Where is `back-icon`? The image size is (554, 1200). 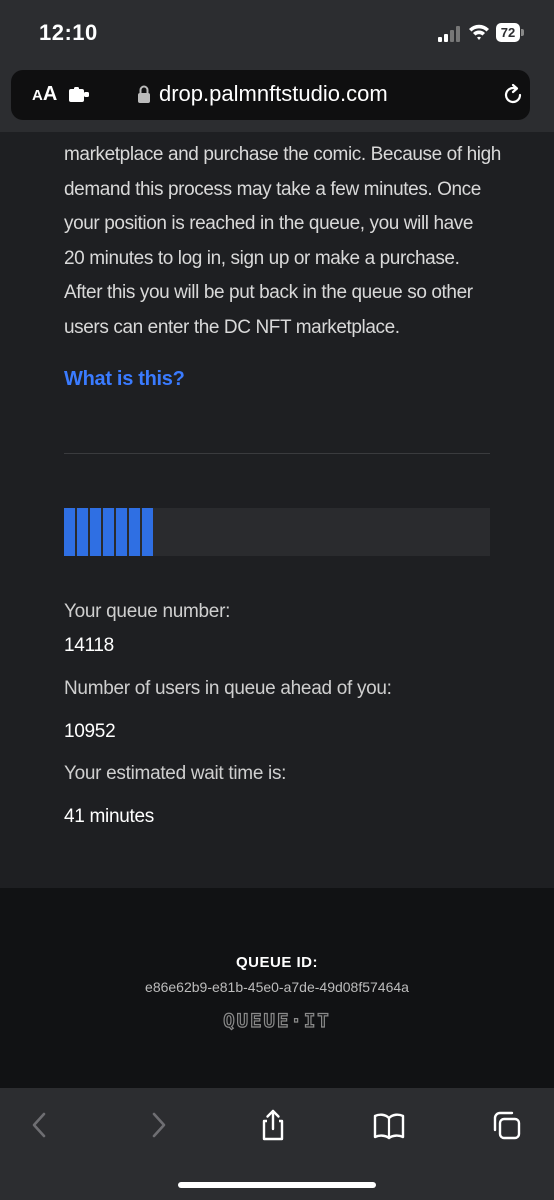 back-icon is located at coordinates (40, 1125).